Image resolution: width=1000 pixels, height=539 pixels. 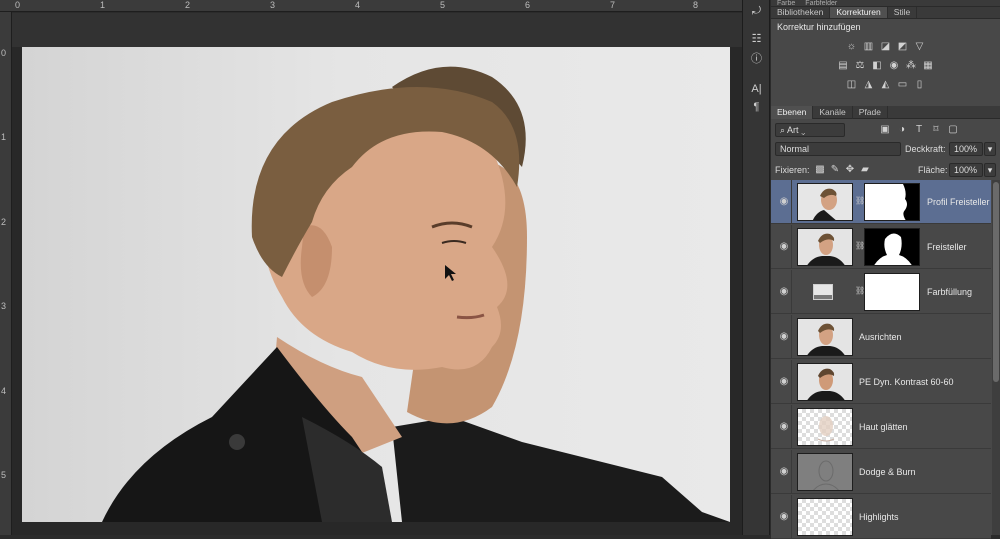 I want to click on blend-mode-select: Normal, so click(x=838, y=149).